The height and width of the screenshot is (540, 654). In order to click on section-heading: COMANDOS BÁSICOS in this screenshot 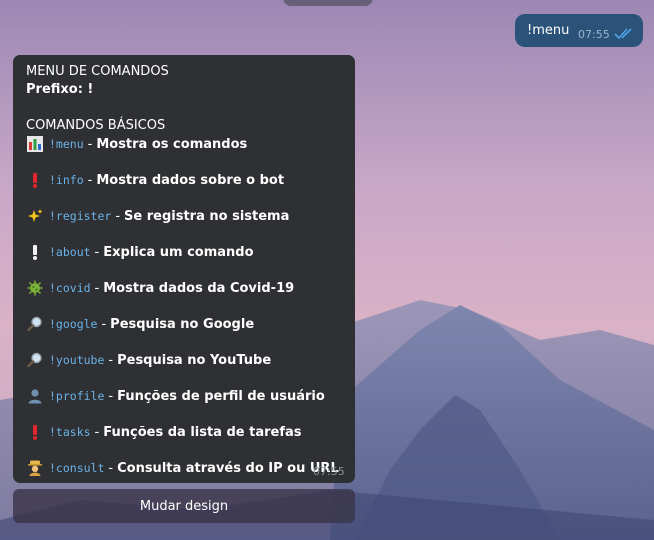, I will do `click(96, 125)`.